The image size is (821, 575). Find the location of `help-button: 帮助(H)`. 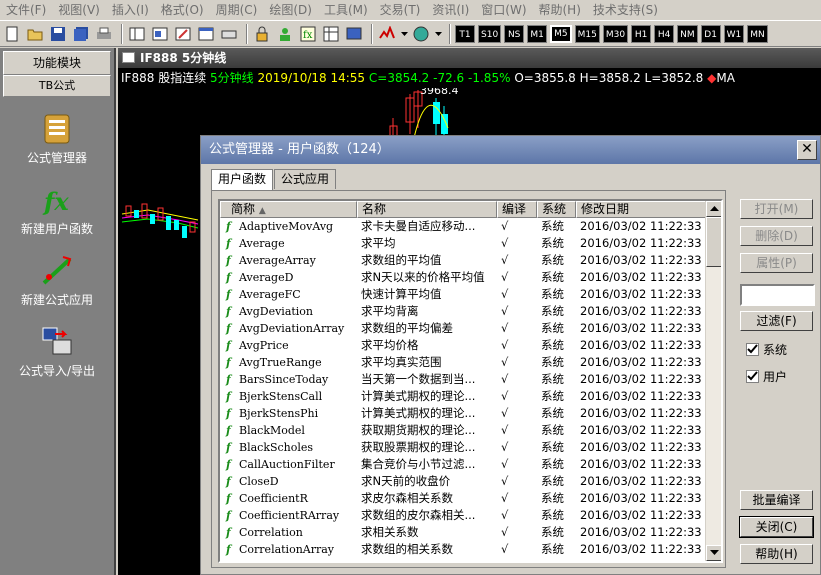

help-button: 帮助(H) is located at coordinates (776, 554).